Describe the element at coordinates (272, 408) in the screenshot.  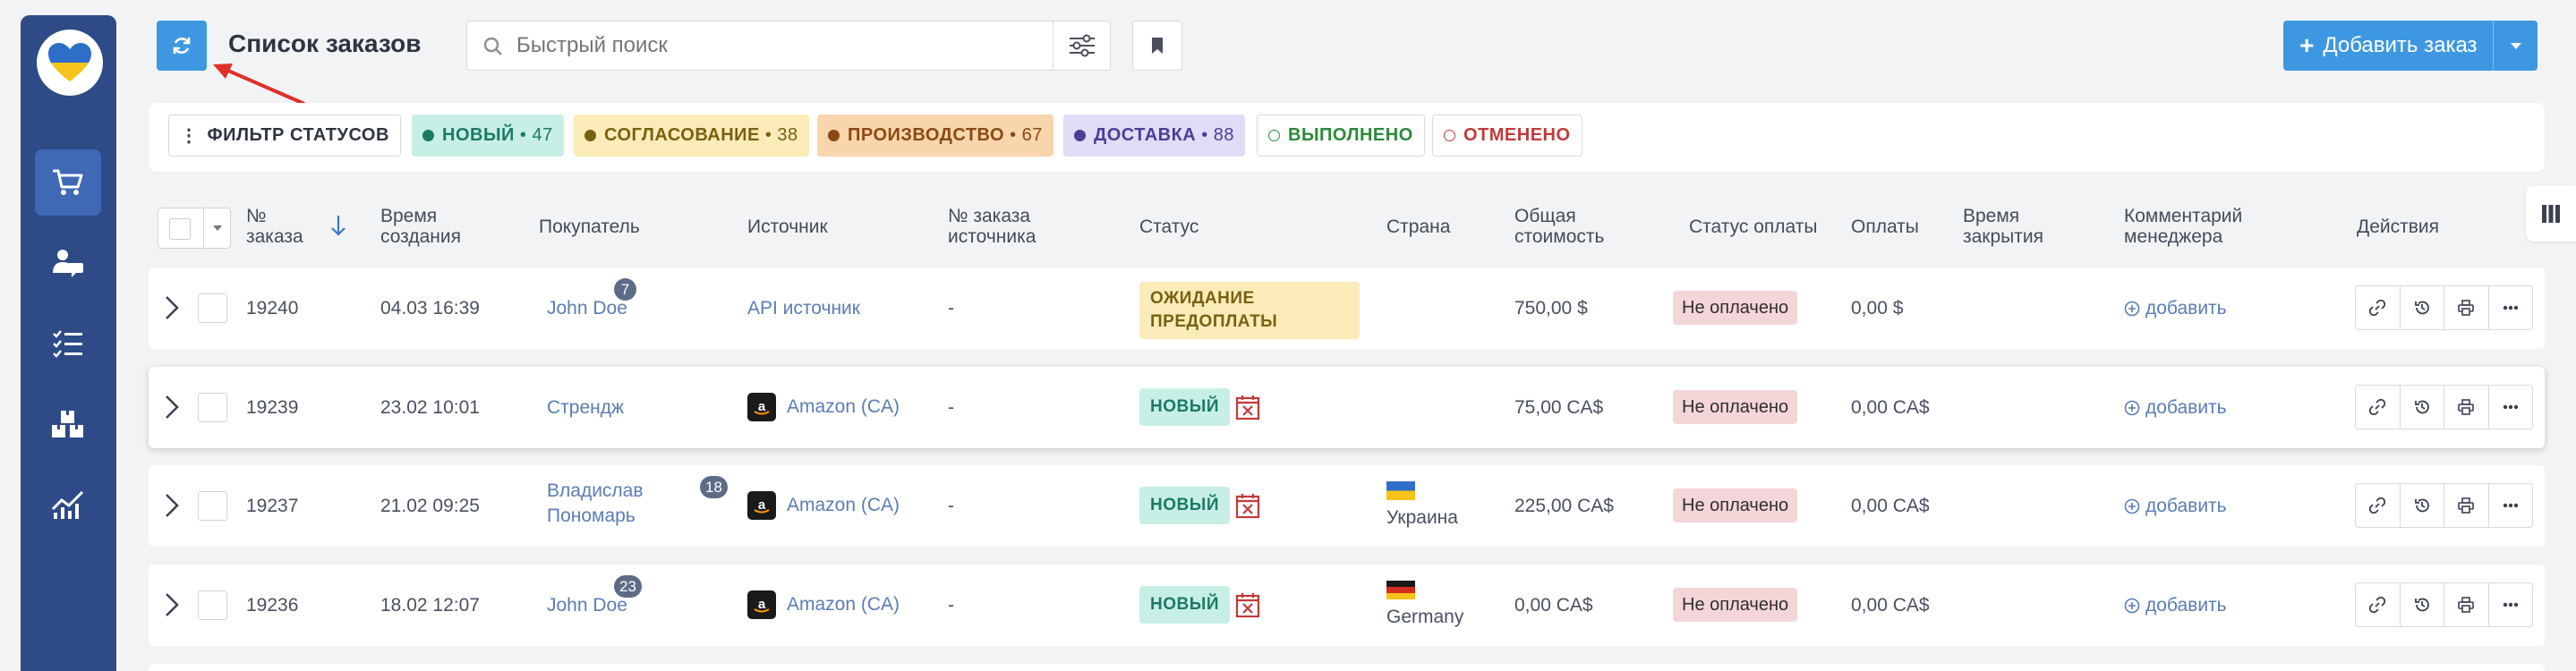
I see `order-number: 19239` at that location.